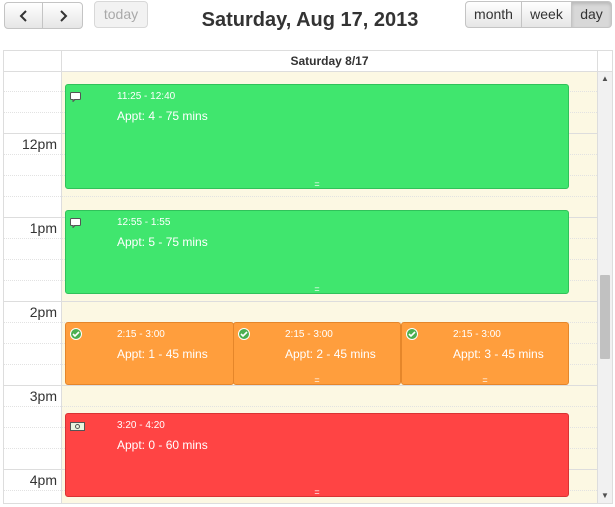  Describe the element at coordinates (77, 427) in the screenshot. I see `money-icon` at that location.